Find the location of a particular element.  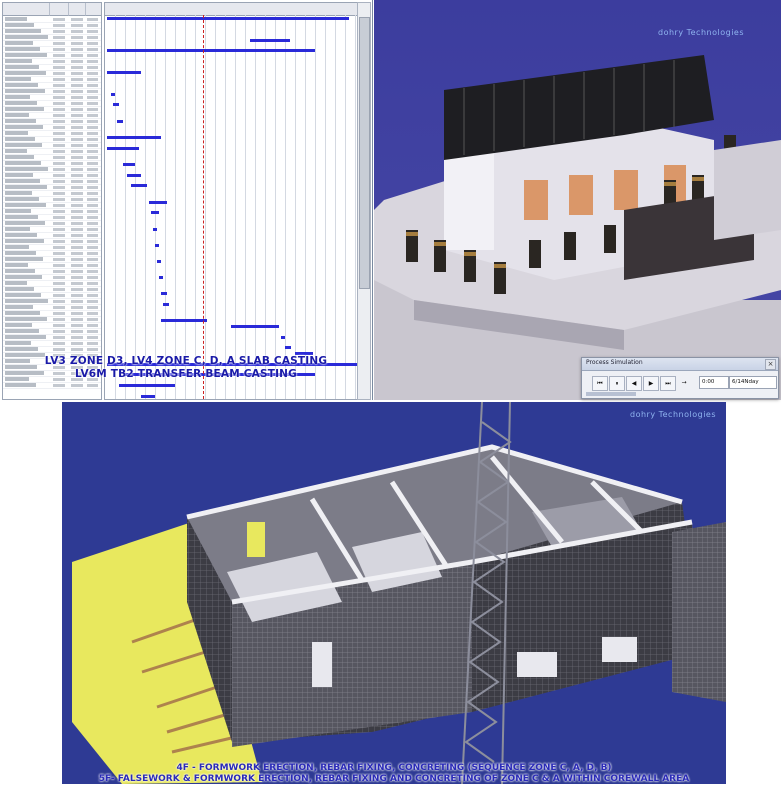

column-header-finish is located at coordinates (77, 9).